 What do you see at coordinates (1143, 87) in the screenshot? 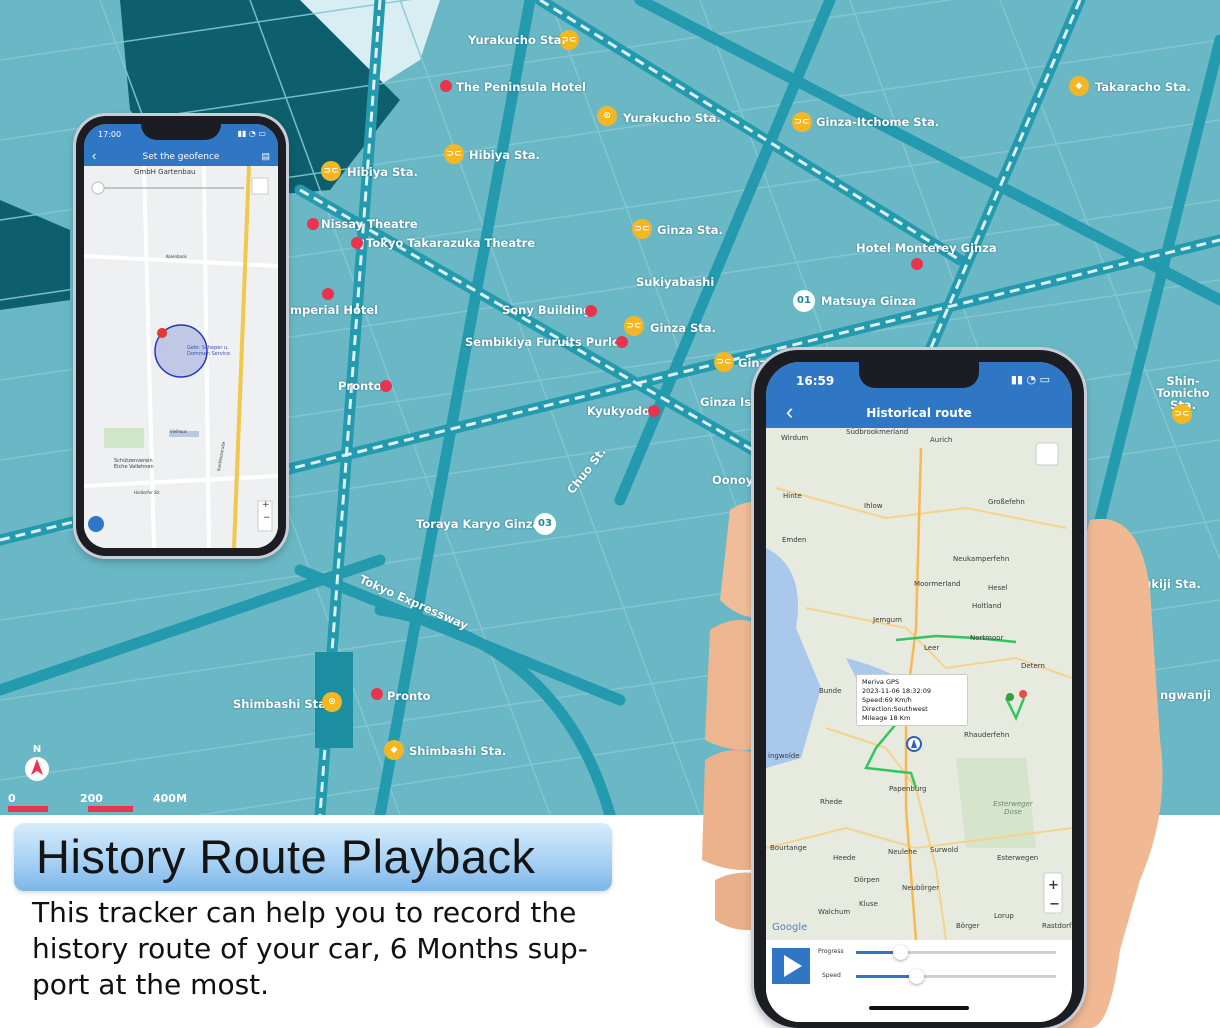
I see `map-label-takaracho: Takaracho Sta.` at bounding box center [1143, 87].